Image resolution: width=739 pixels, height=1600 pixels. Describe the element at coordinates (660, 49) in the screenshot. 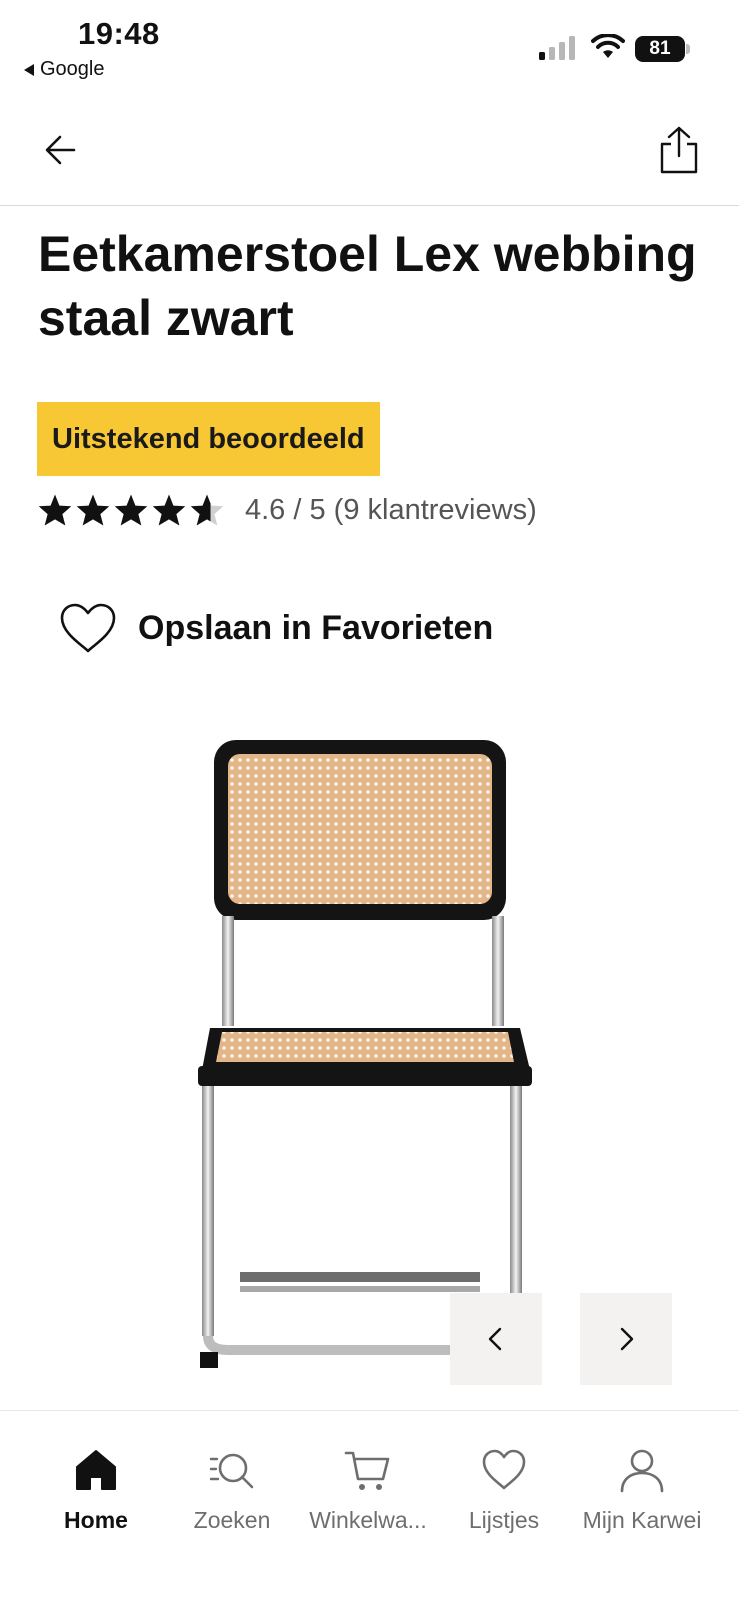

I see `battery-level: 81` at that location.